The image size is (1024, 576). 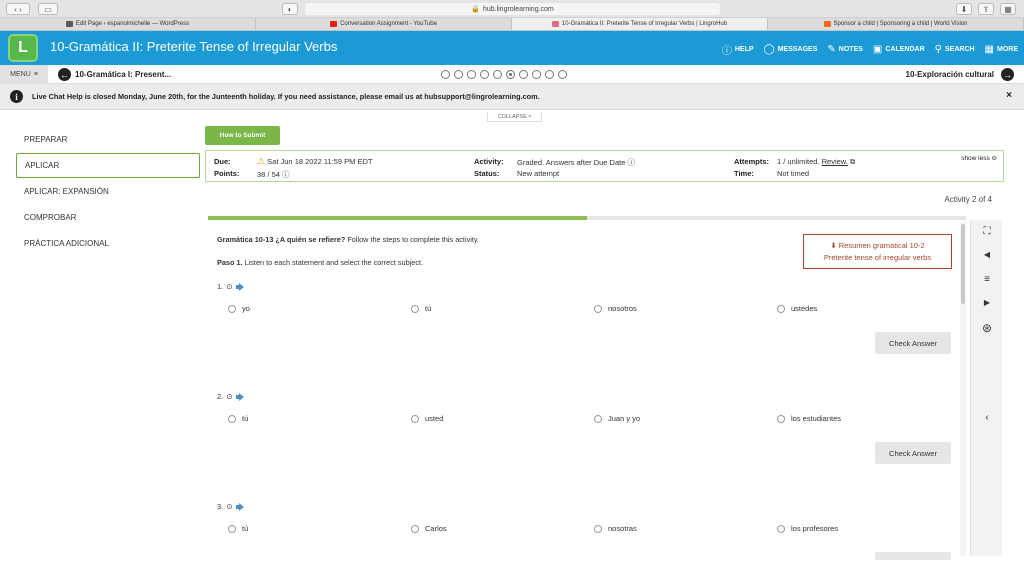 I want to click on answer-option: usted, so click(x=427, y=418).